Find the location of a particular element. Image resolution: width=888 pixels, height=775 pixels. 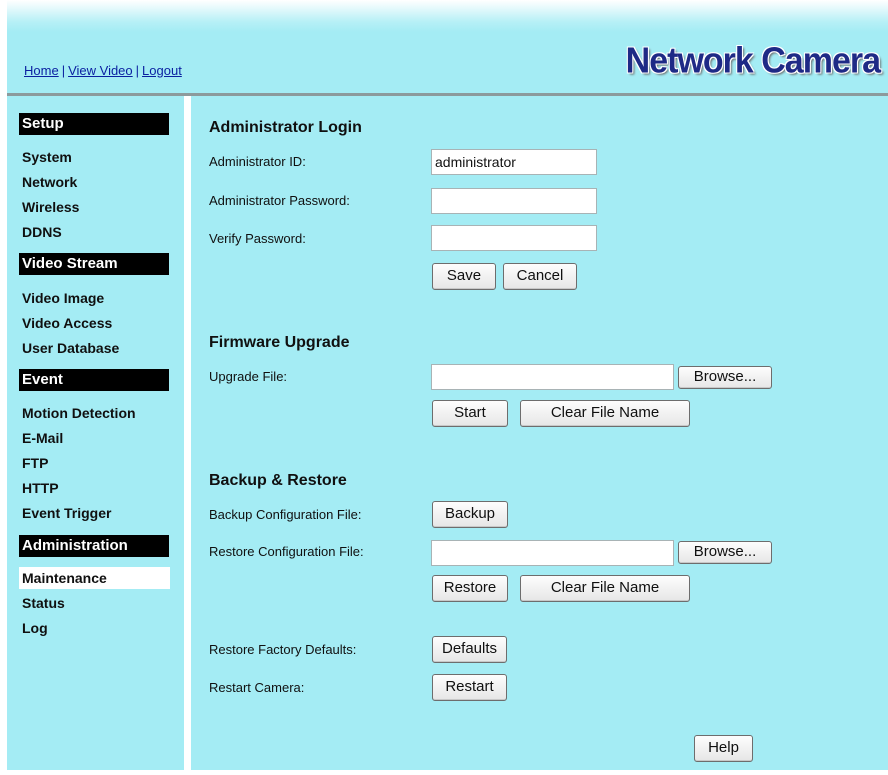

sidebar-item-video-access: Video Access is located at coordinates (94, 323).